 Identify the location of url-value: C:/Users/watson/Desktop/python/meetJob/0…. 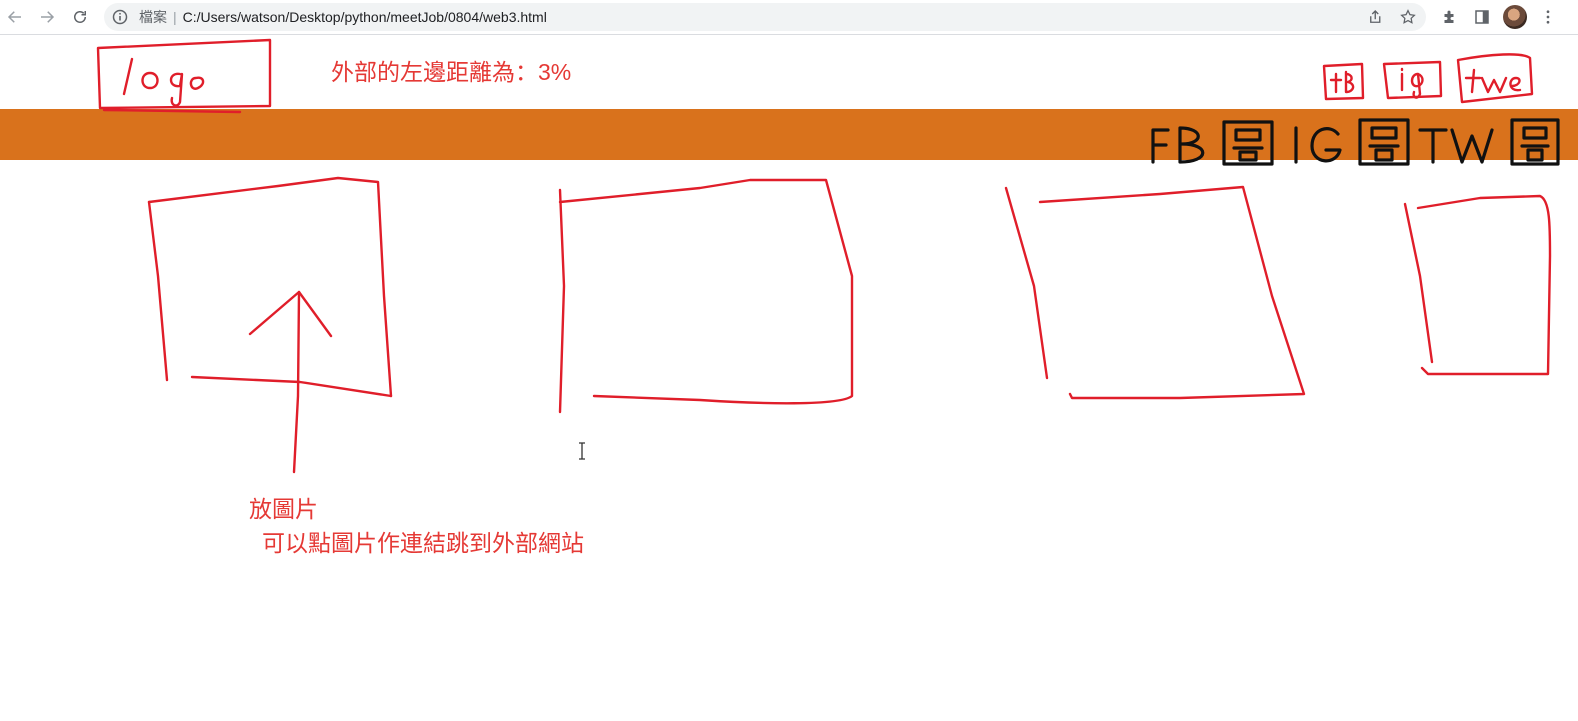
(364, 17).